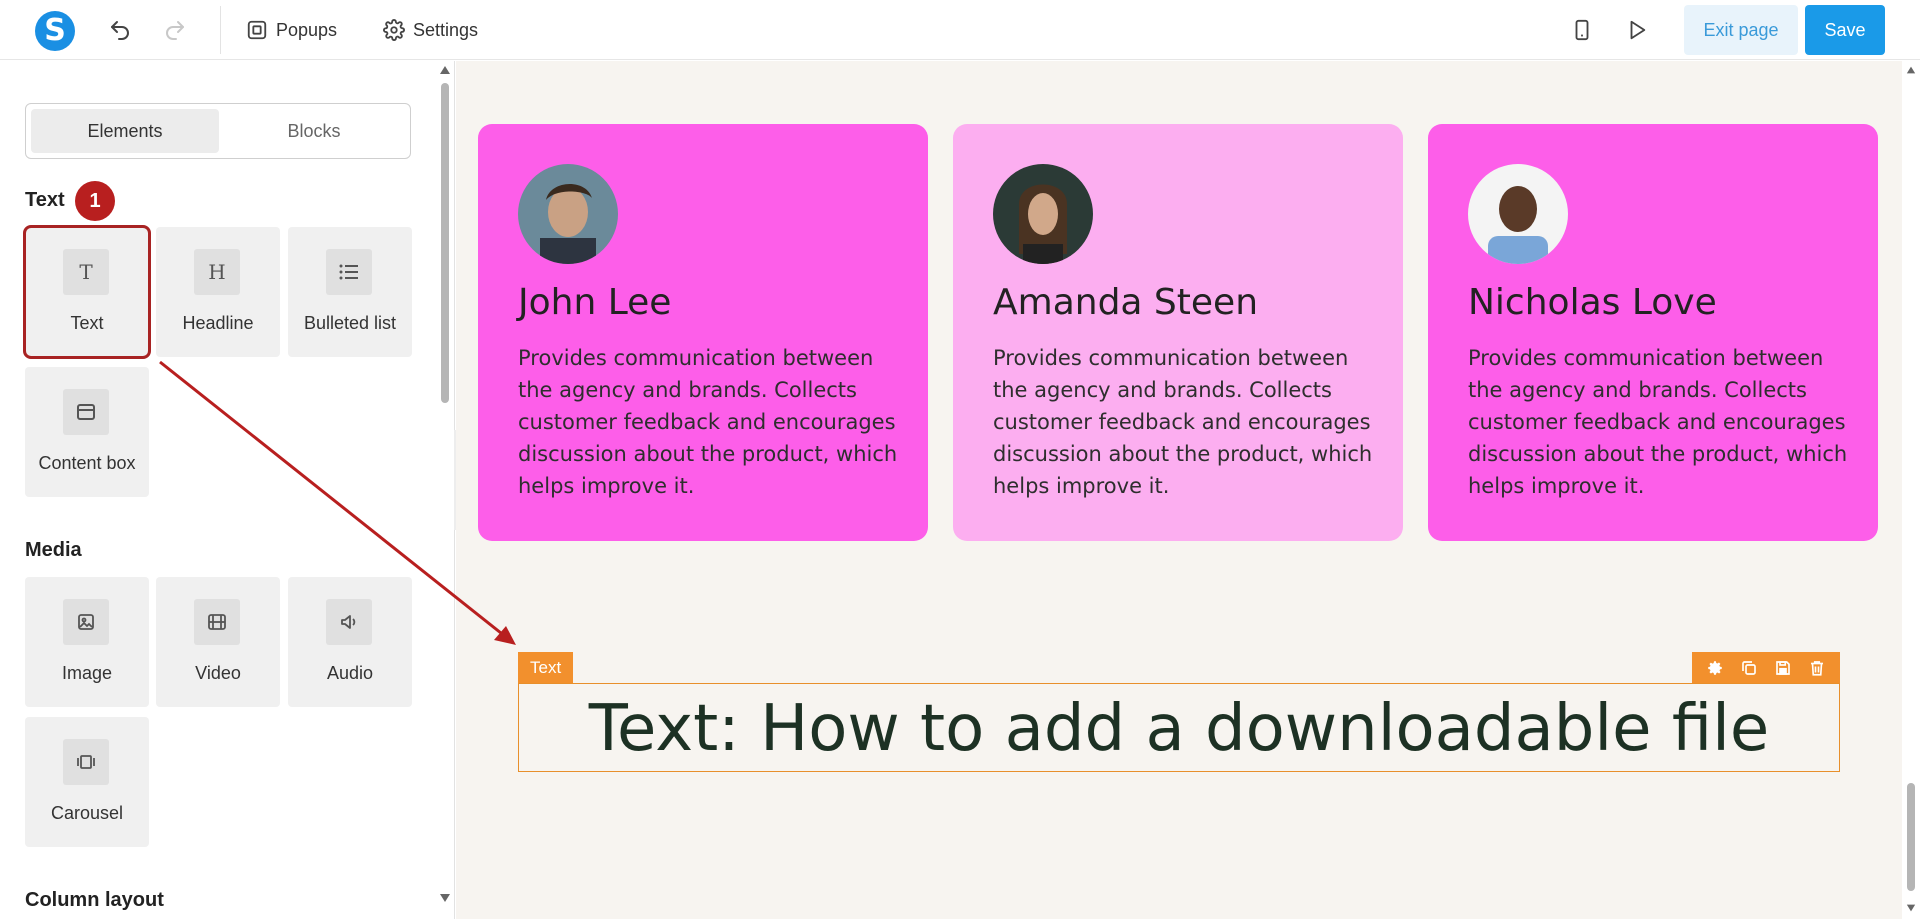 This screenshot has width=1920, height=919. What do you see at coordinates (120, 30) in the screenshot?
I see `undo-icon` at bounding box center [120, 30].